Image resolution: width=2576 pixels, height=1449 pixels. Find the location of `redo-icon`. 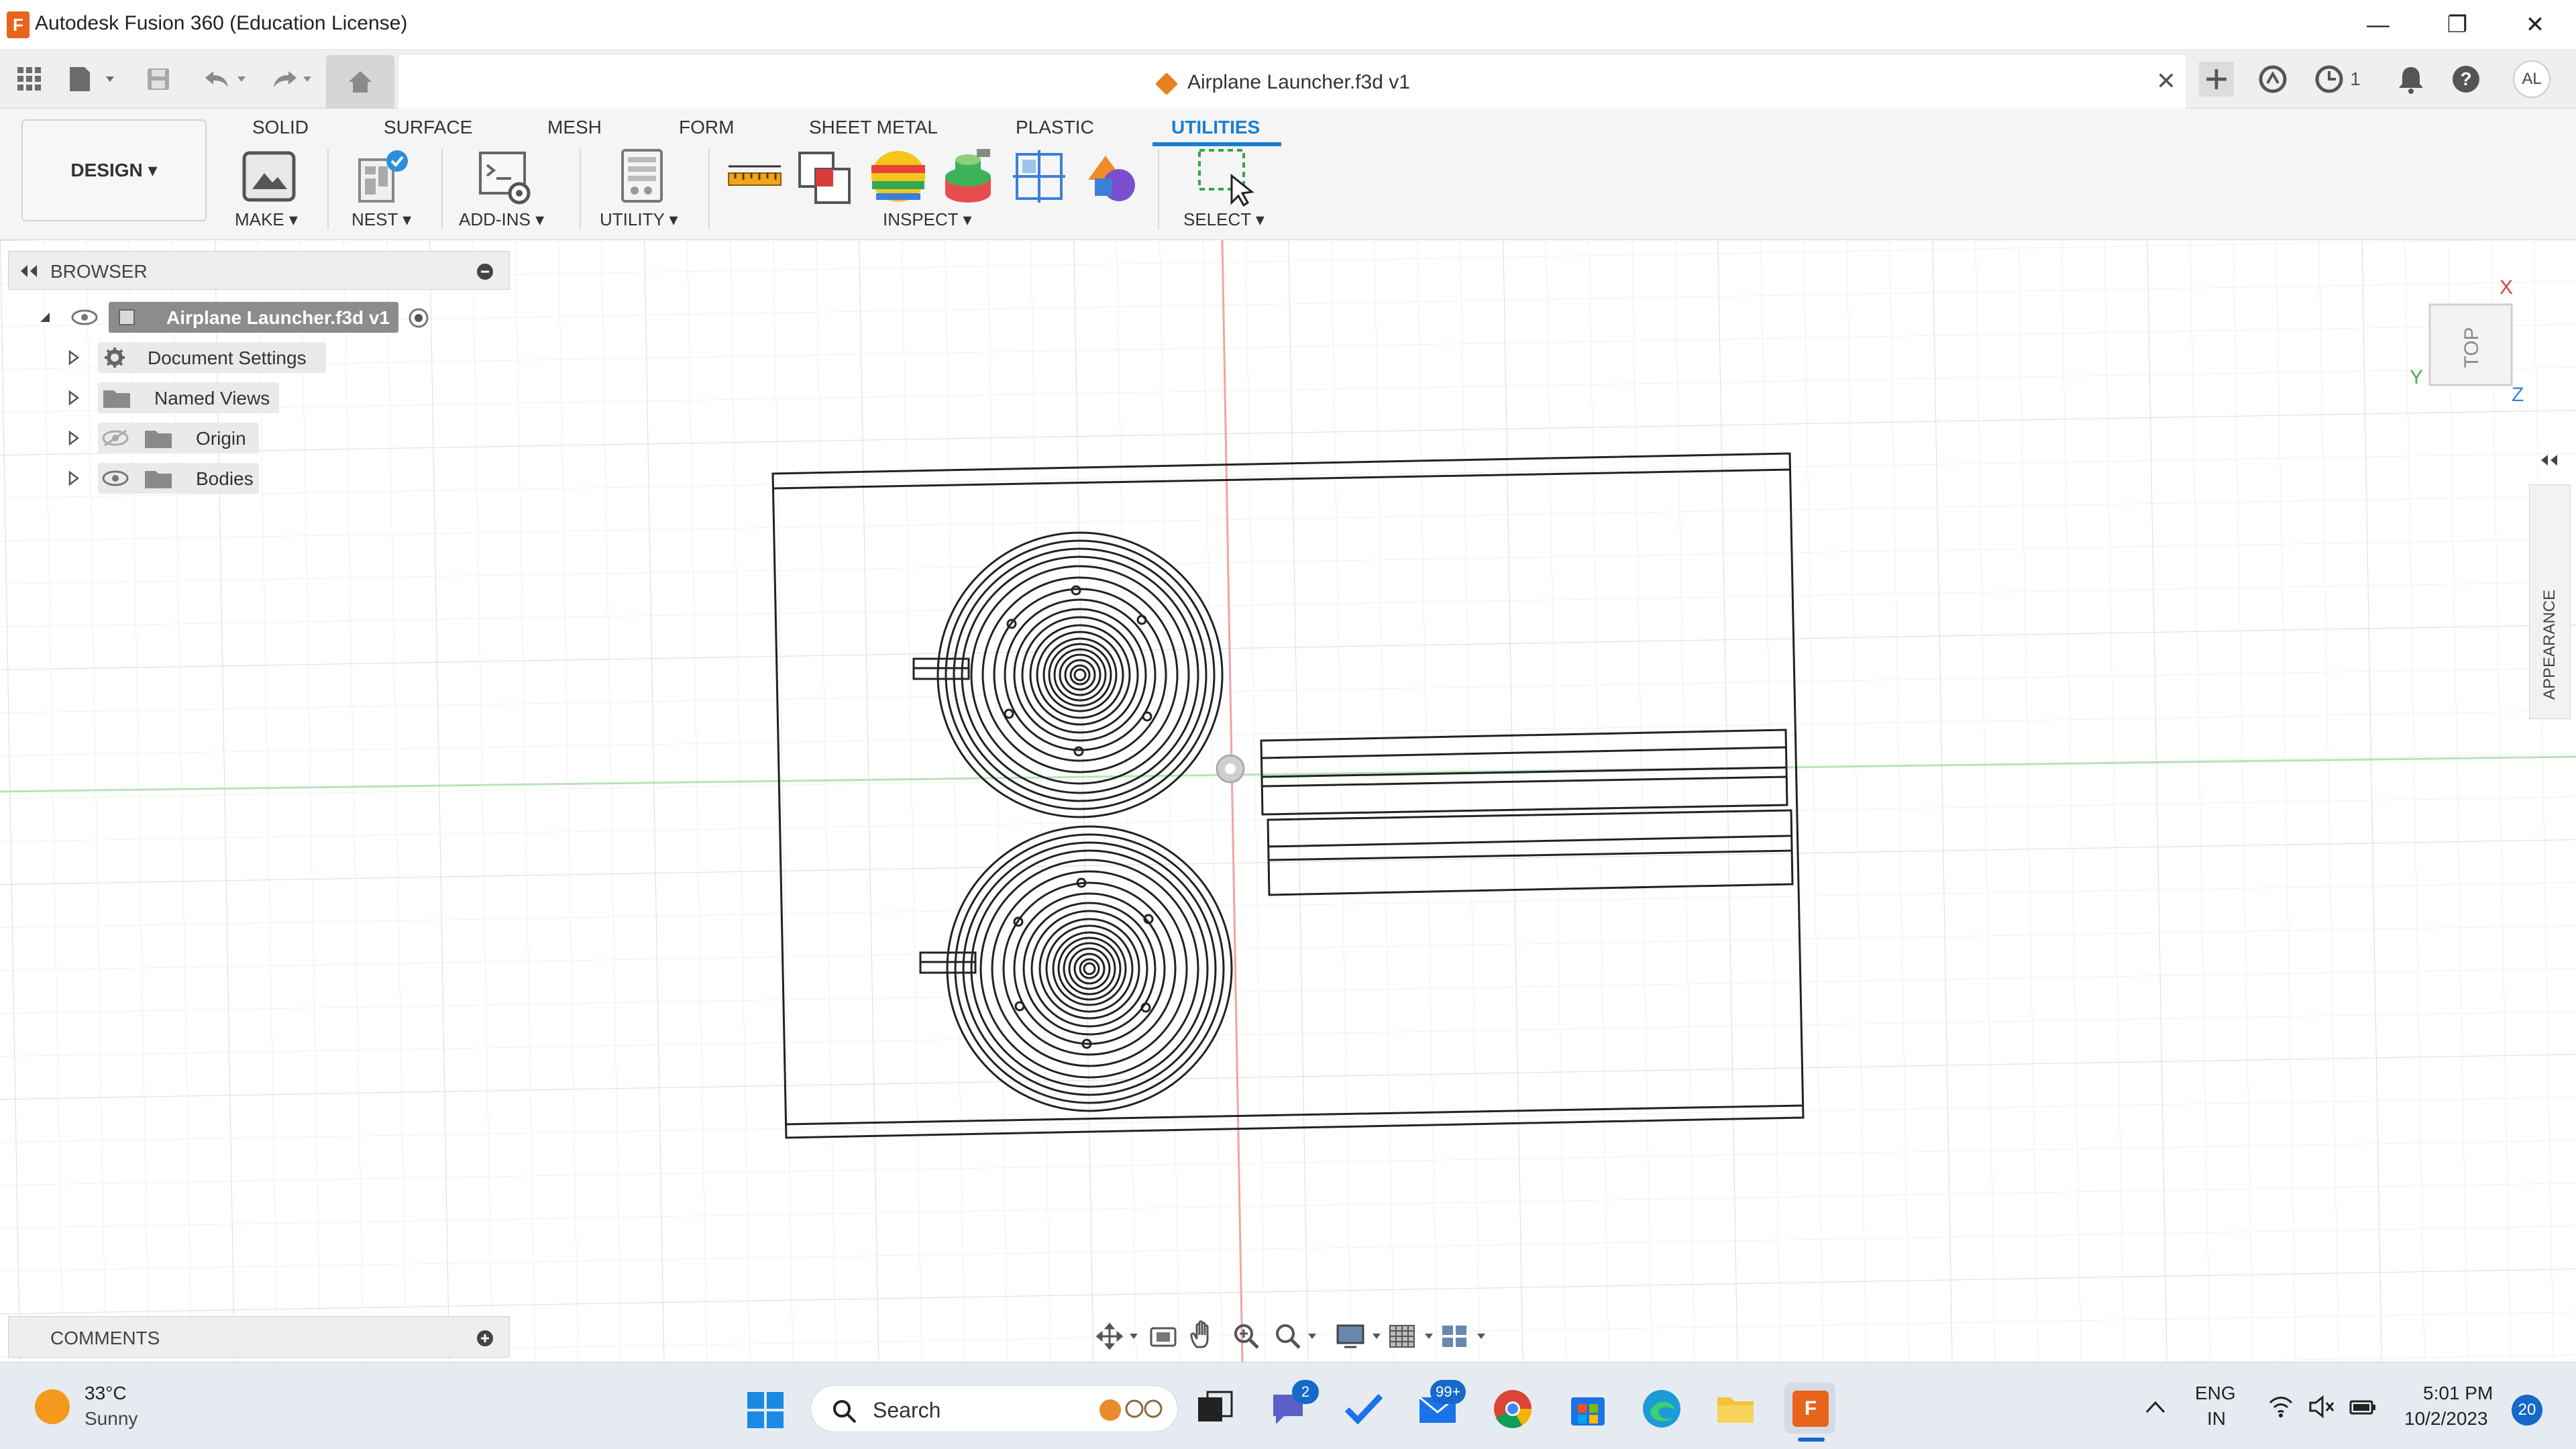

redo-icon is located at coordinates (291, 79).